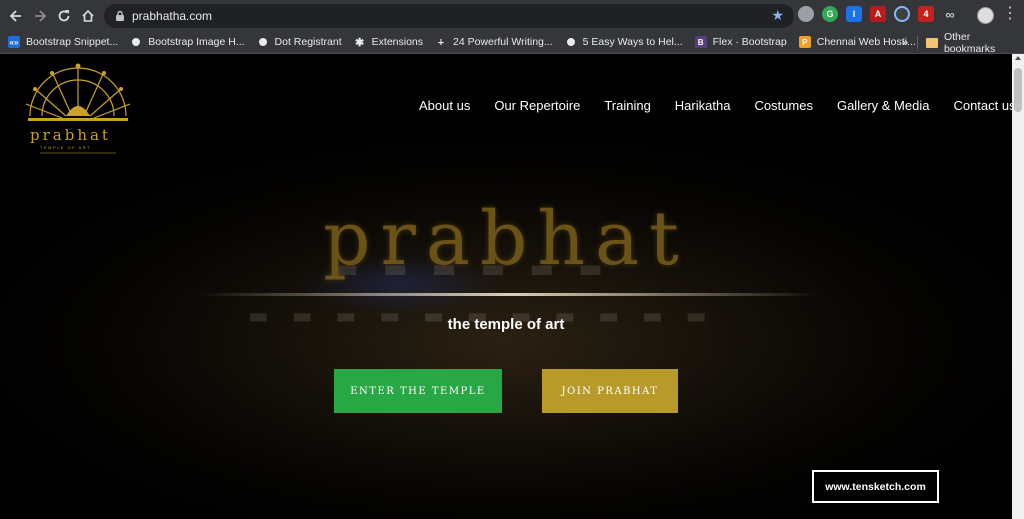 This screenshot has height=519, width=1024. What do you see at coordinates (444, 105) in the screenshot?
I see `nav-about-us: About us` at bounding box center [444, 105].